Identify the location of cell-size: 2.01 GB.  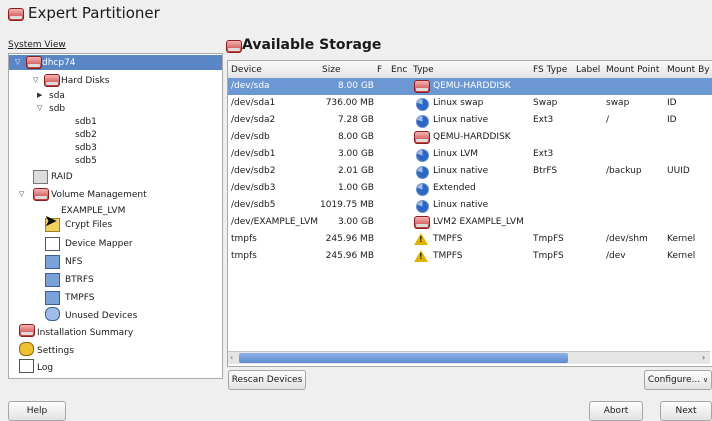
(355, 171).